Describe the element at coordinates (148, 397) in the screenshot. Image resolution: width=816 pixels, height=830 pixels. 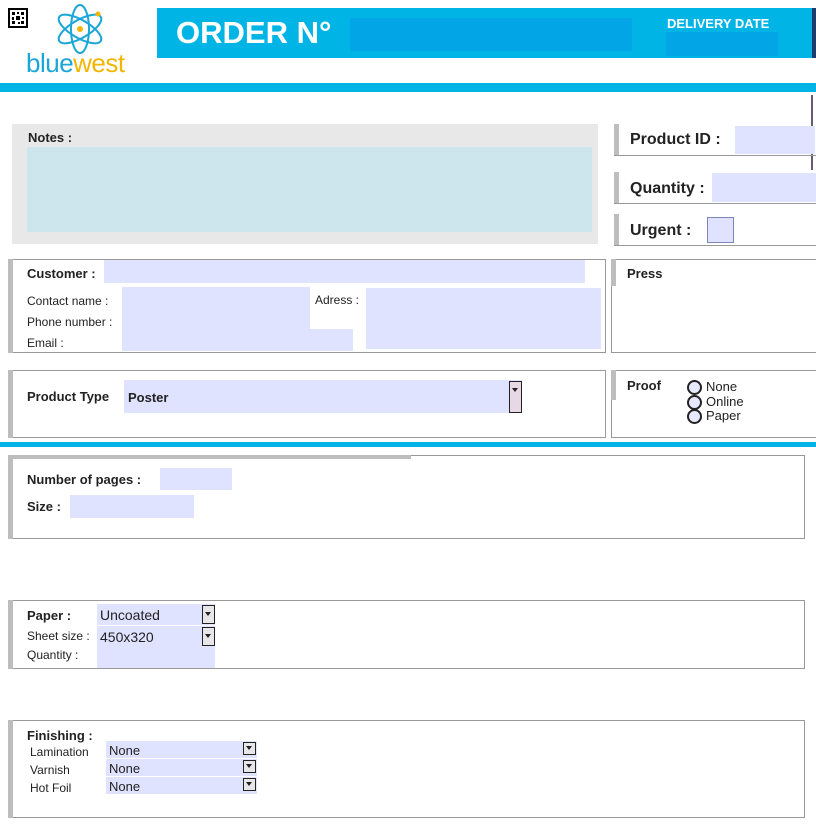
I see `product-type-value: Poster` at that location.